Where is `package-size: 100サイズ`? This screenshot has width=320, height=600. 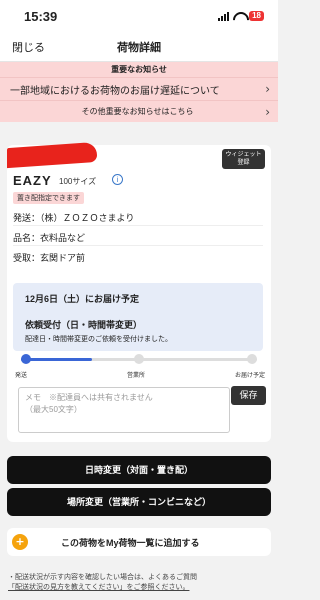 package-size: 100サイズ is located at coordinates (78, 181).